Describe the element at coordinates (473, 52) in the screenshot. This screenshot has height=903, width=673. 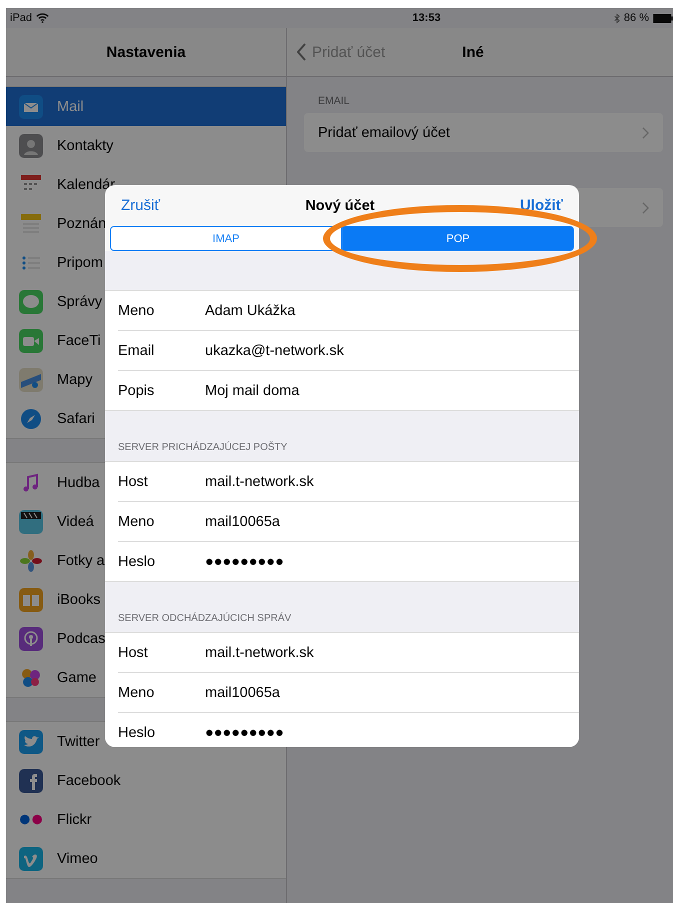
I see `page-title: Iné` at that location.